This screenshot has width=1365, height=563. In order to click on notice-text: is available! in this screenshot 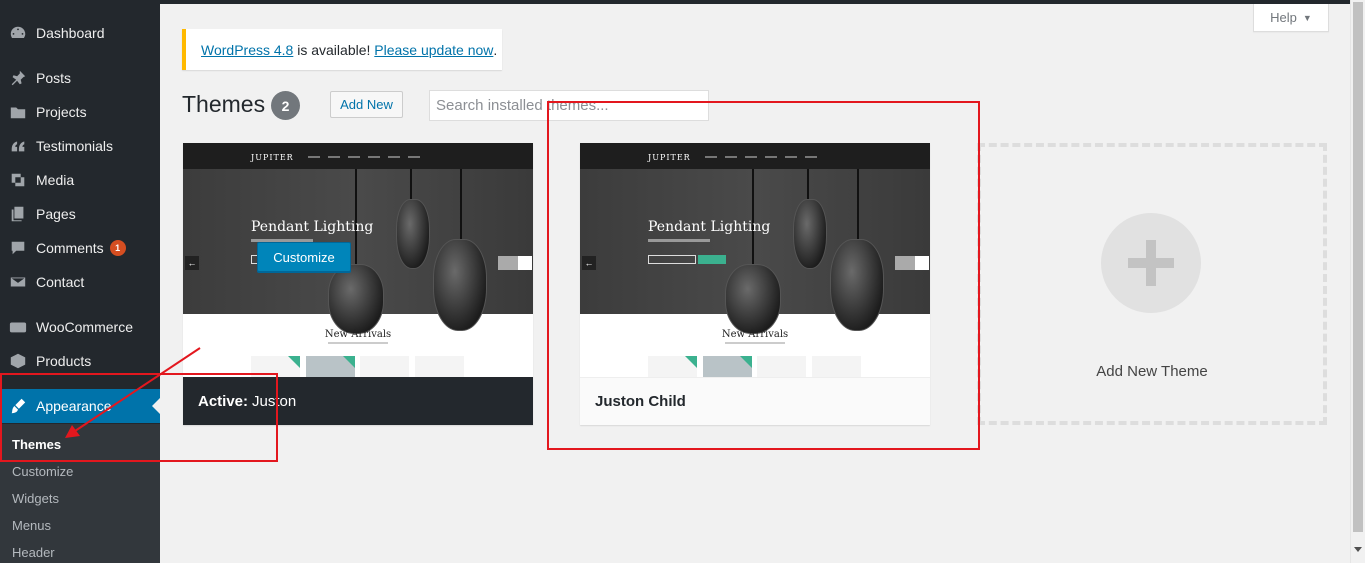, I will do `click(334, 49)`.